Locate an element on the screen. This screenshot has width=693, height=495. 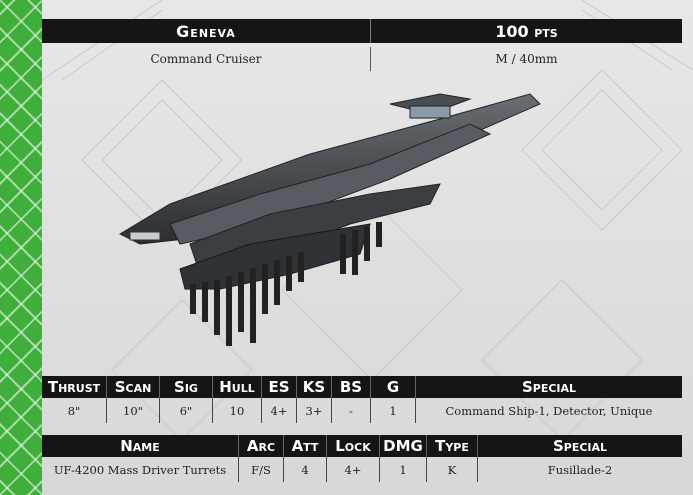
stats-header-row: Thrust Scan Sig Hull ES KS BS G Special is located at coordinates (362, 387).